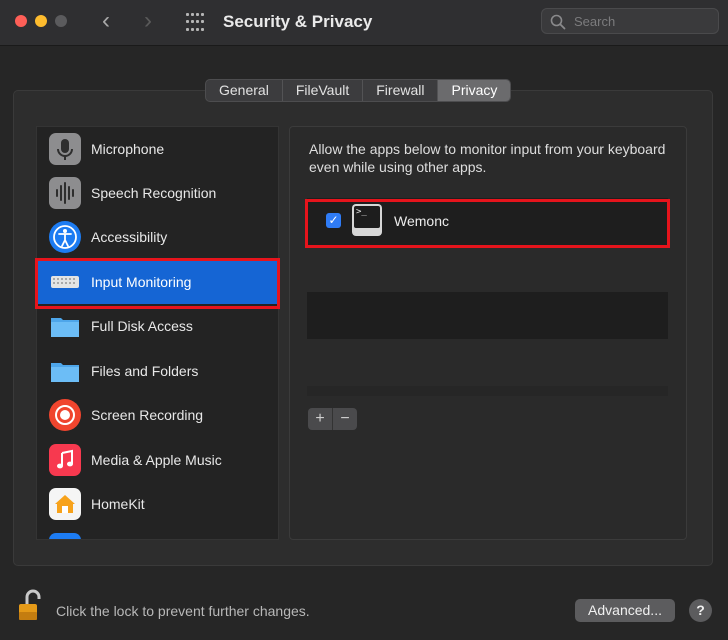 Image resolution: width=728 pixels, height=640 pixels. Describe the element at coordinates (65, 536) in the screenshot. I see `bluetooth-icon` at that location.